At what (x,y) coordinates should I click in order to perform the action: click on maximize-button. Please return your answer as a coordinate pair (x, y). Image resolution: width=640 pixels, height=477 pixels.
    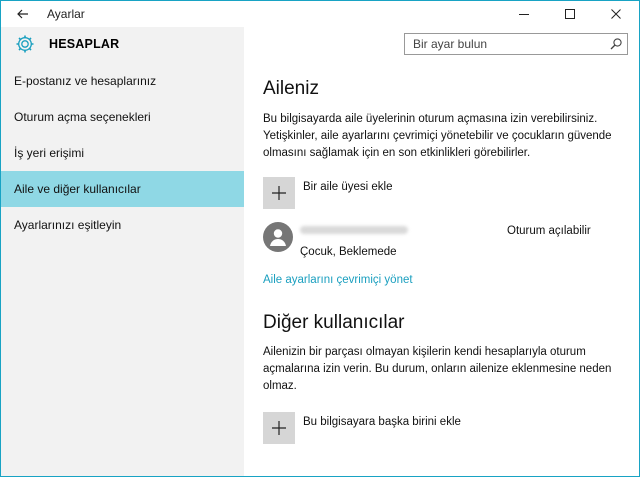
    Looking at the image, I should click on (570, 14).